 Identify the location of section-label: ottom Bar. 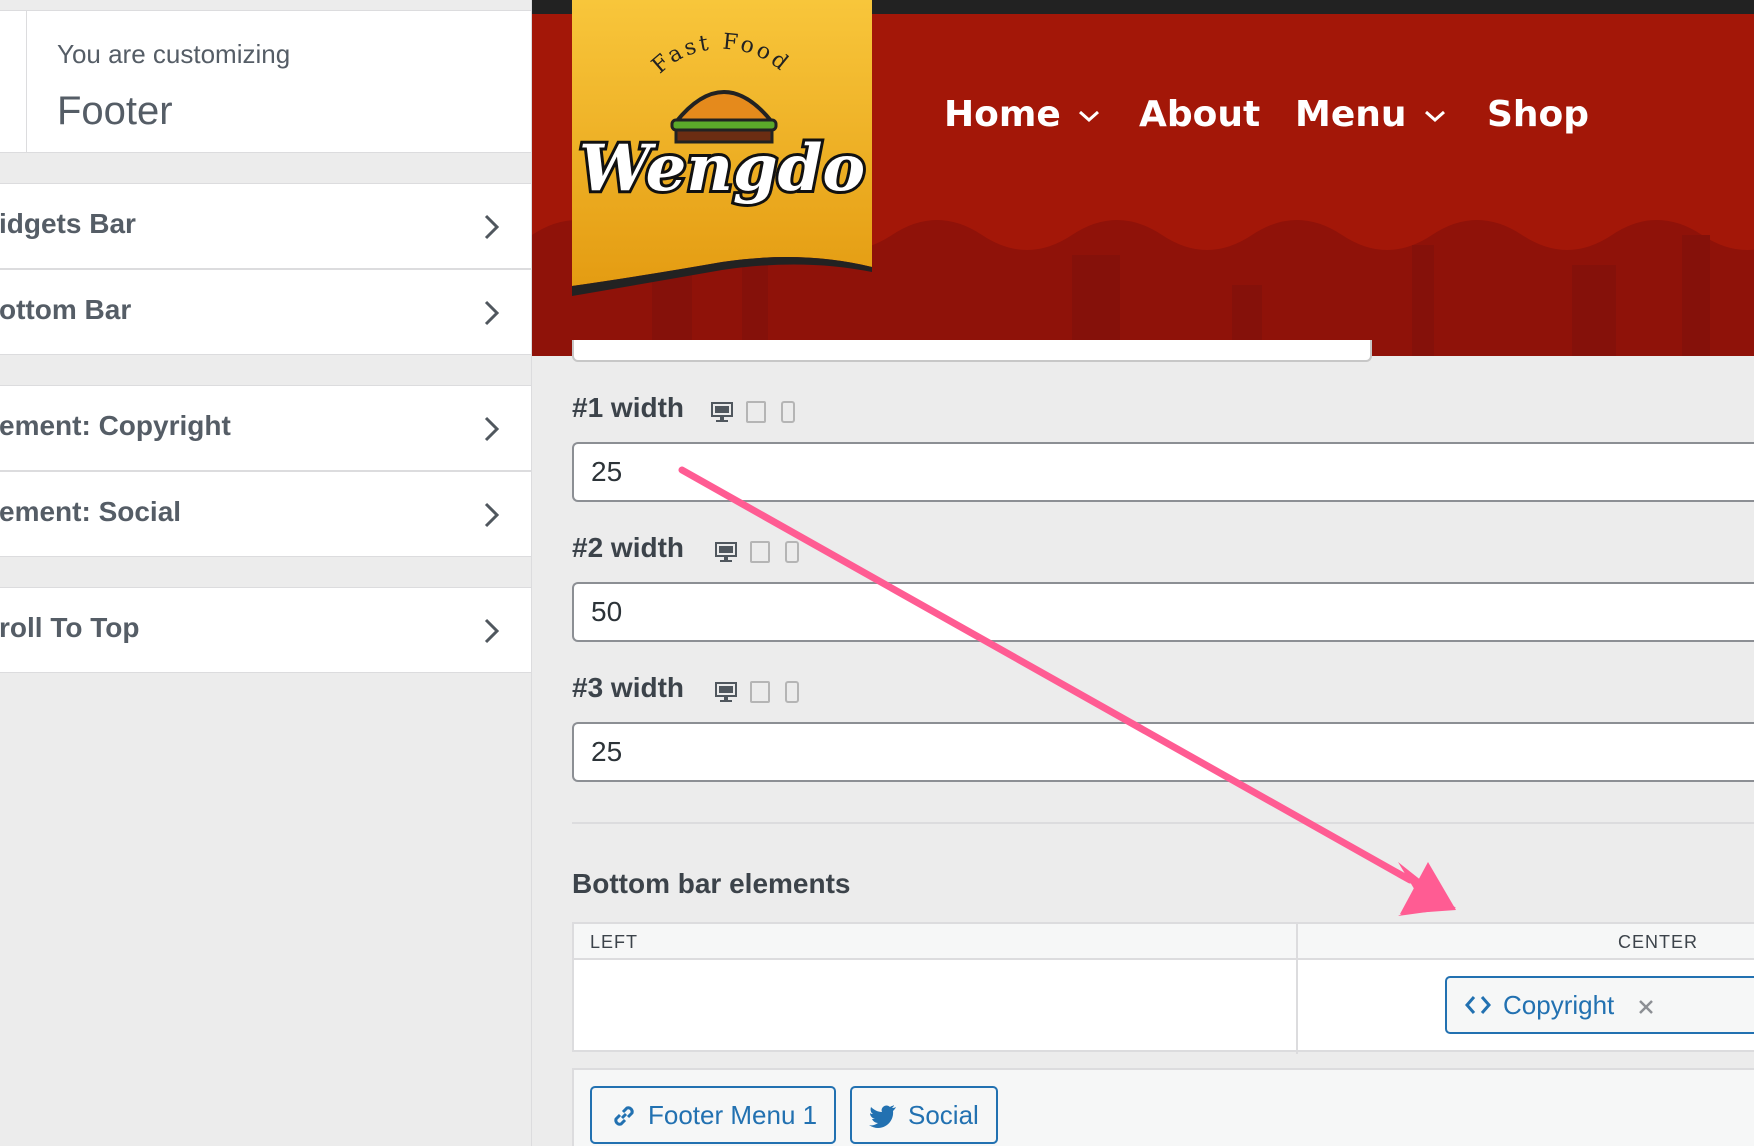
(66, 309).